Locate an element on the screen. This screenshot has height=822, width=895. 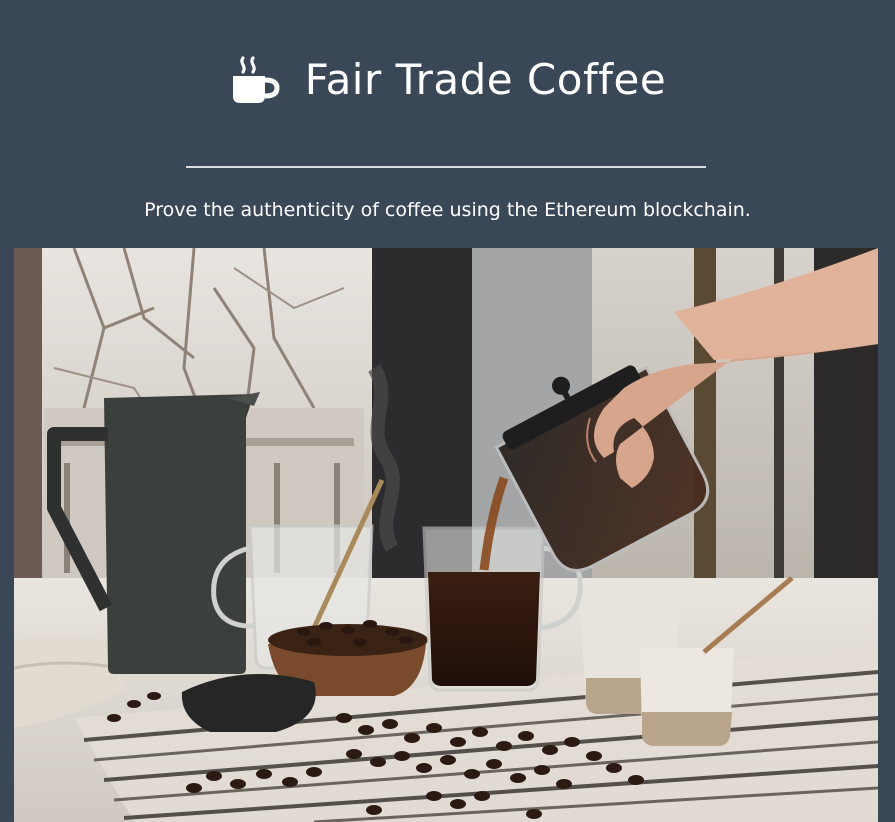
page-title: Fair Trade Coffee is located at coordinates (485, 79).